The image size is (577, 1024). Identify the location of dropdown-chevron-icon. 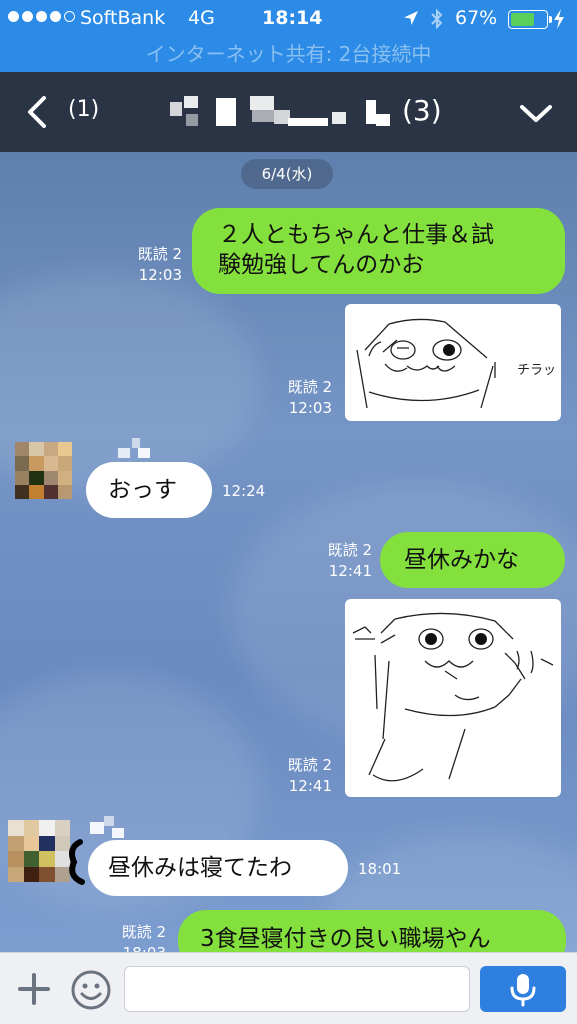
(536, 113).